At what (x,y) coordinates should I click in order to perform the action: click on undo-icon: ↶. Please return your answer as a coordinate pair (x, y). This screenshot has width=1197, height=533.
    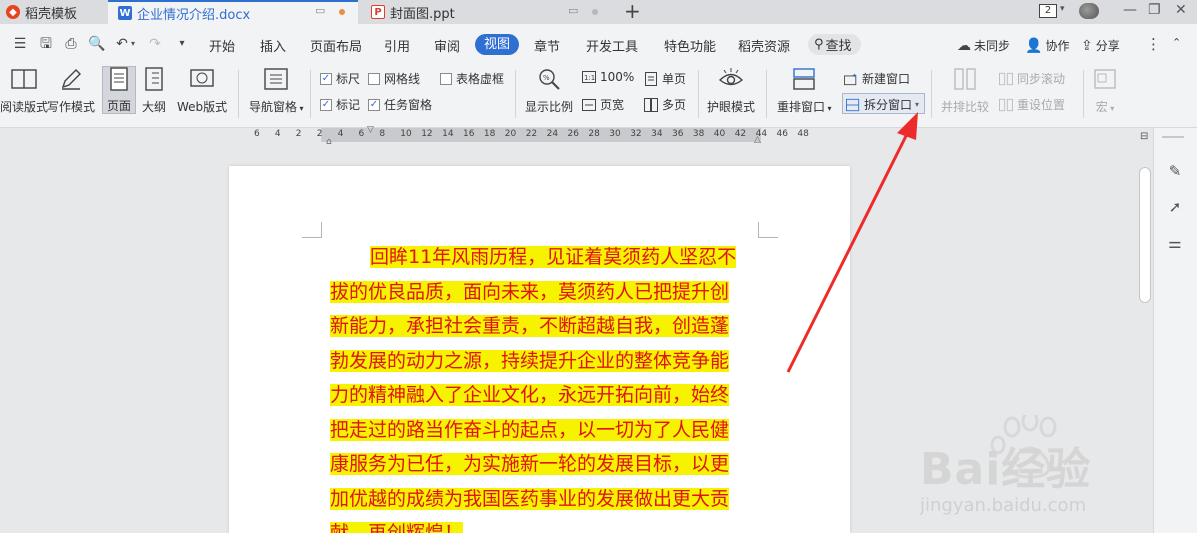
    Looking at the image, I should click on (122, 44).